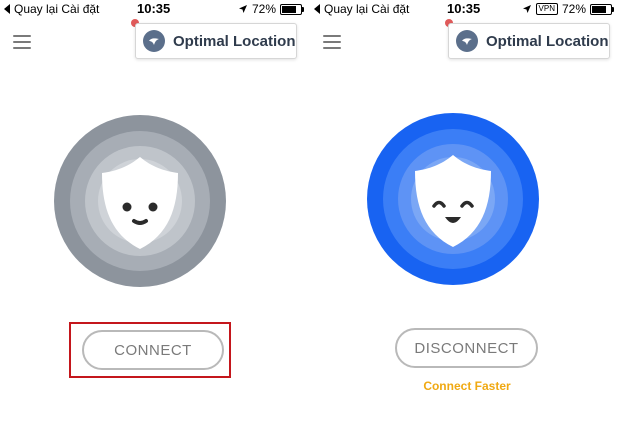  I want to click on status-right-group: 72%, so click(271, 9).